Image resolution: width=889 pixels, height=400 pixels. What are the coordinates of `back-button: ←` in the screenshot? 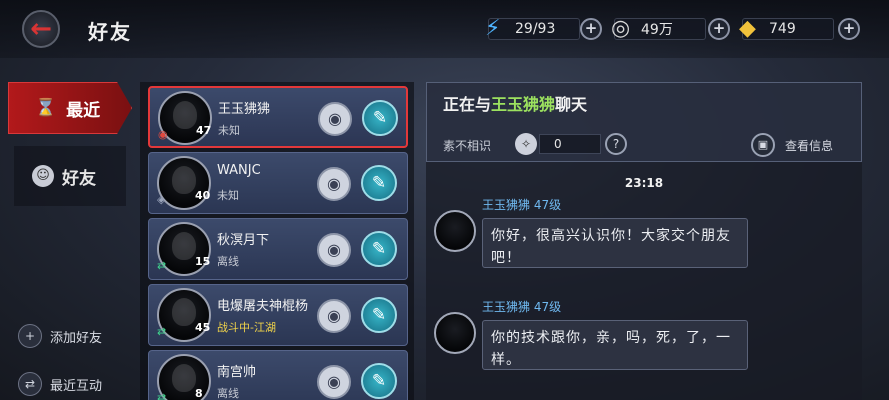 It's located at (41, 29).